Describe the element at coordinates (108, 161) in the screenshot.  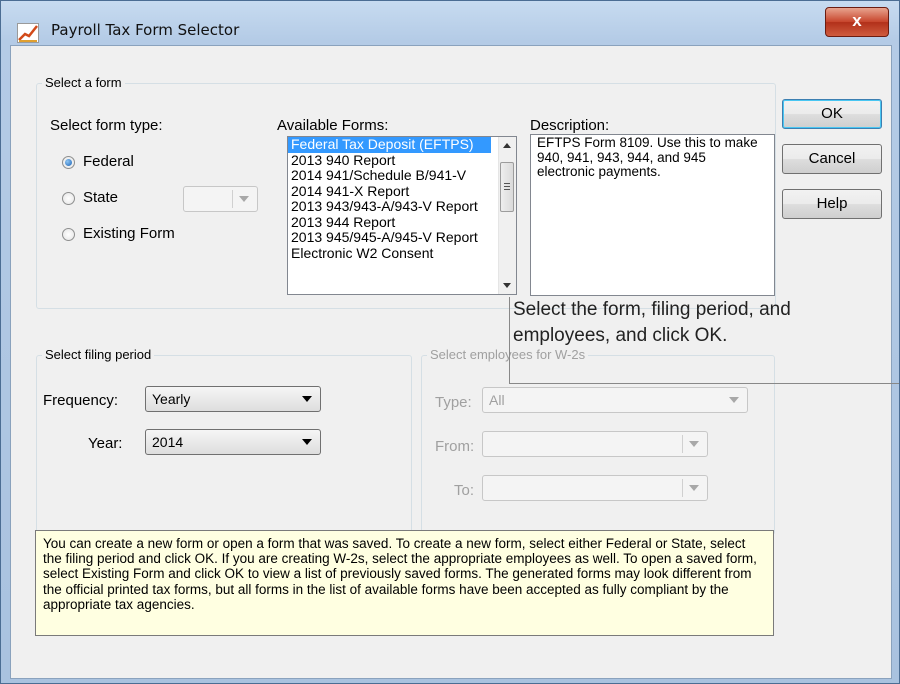
I see `federal-radio-label: Federal` at that location.